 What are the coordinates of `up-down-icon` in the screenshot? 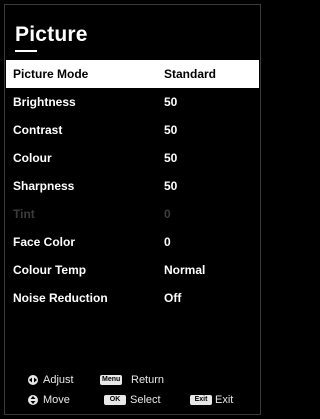 It's located at (33, 400).